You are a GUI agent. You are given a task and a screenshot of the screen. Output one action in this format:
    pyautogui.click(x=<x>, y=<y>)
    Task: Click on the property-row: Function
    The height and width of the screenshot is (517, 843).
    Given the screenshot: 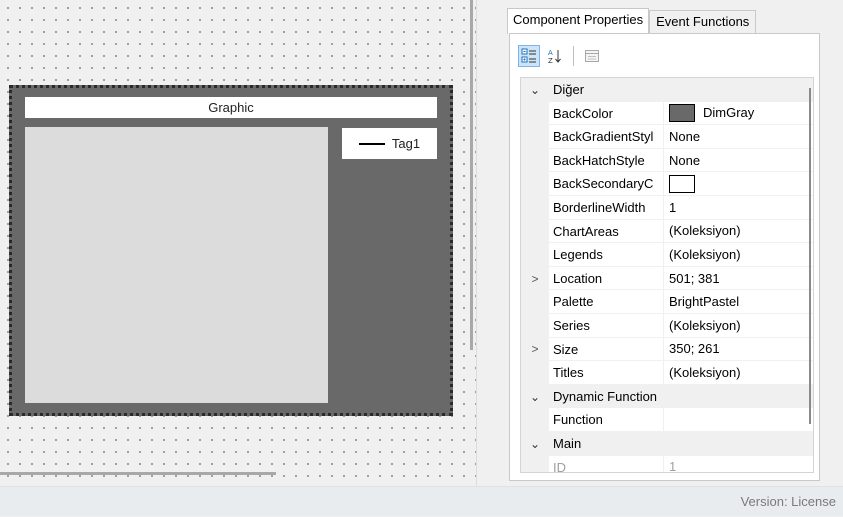 What is the action you would take?
    pyautogui.click(x=667, y=420)
    